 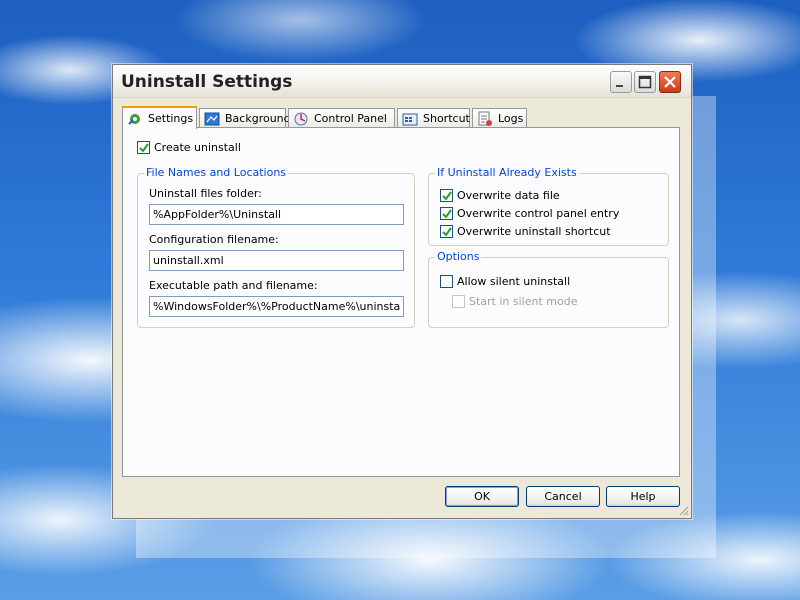 I want to click on group-legend: File Names and Locations, so click(x=216, y=172).